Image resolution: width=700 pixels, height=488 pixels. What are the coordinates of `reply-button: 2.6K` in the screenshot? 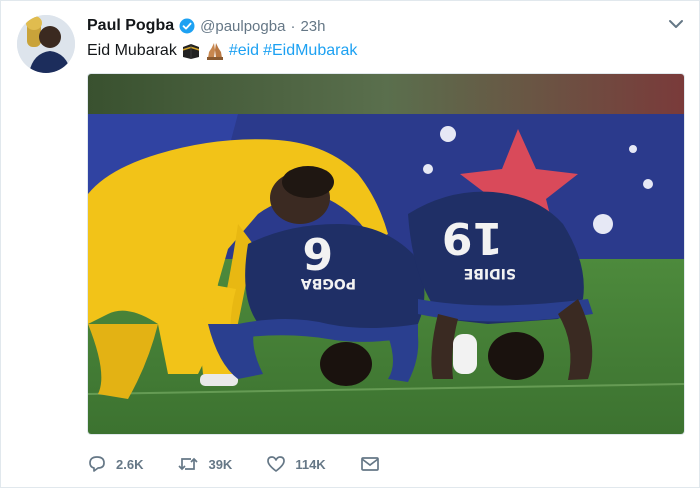 It's located at (115, 464).